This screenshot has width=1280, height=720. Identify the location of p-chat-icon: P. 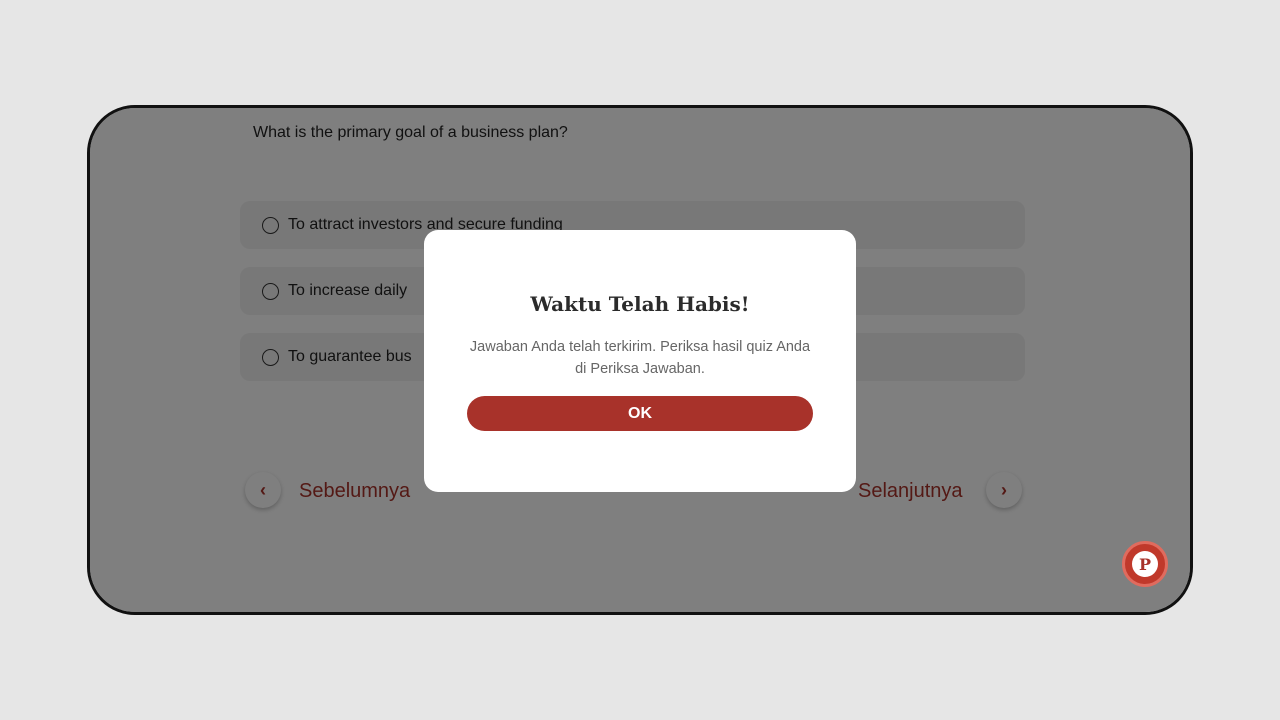
(1145, 564).